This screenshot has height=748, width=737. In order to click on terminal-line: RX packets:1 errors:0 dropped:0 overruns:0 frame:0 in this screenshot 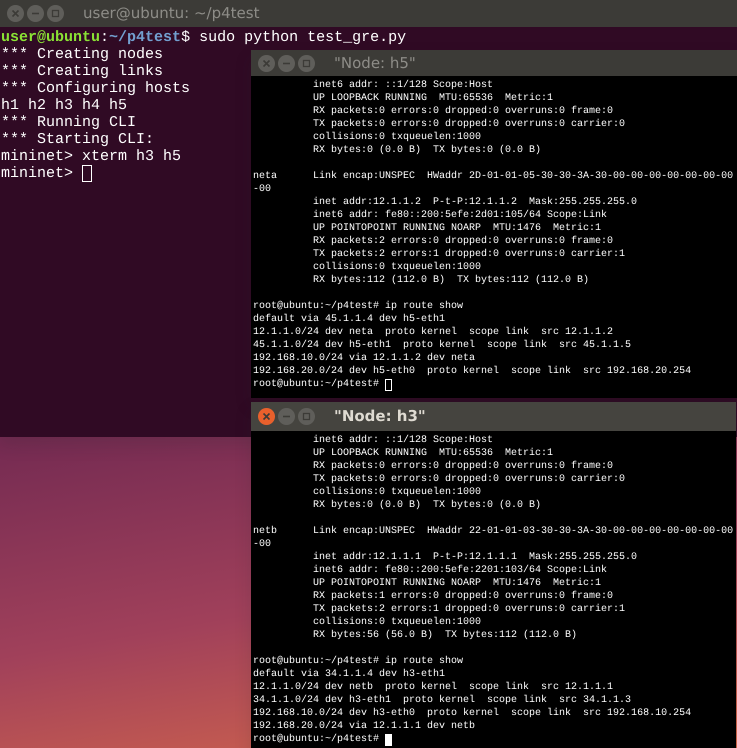, I will do `click(463, 596)`.